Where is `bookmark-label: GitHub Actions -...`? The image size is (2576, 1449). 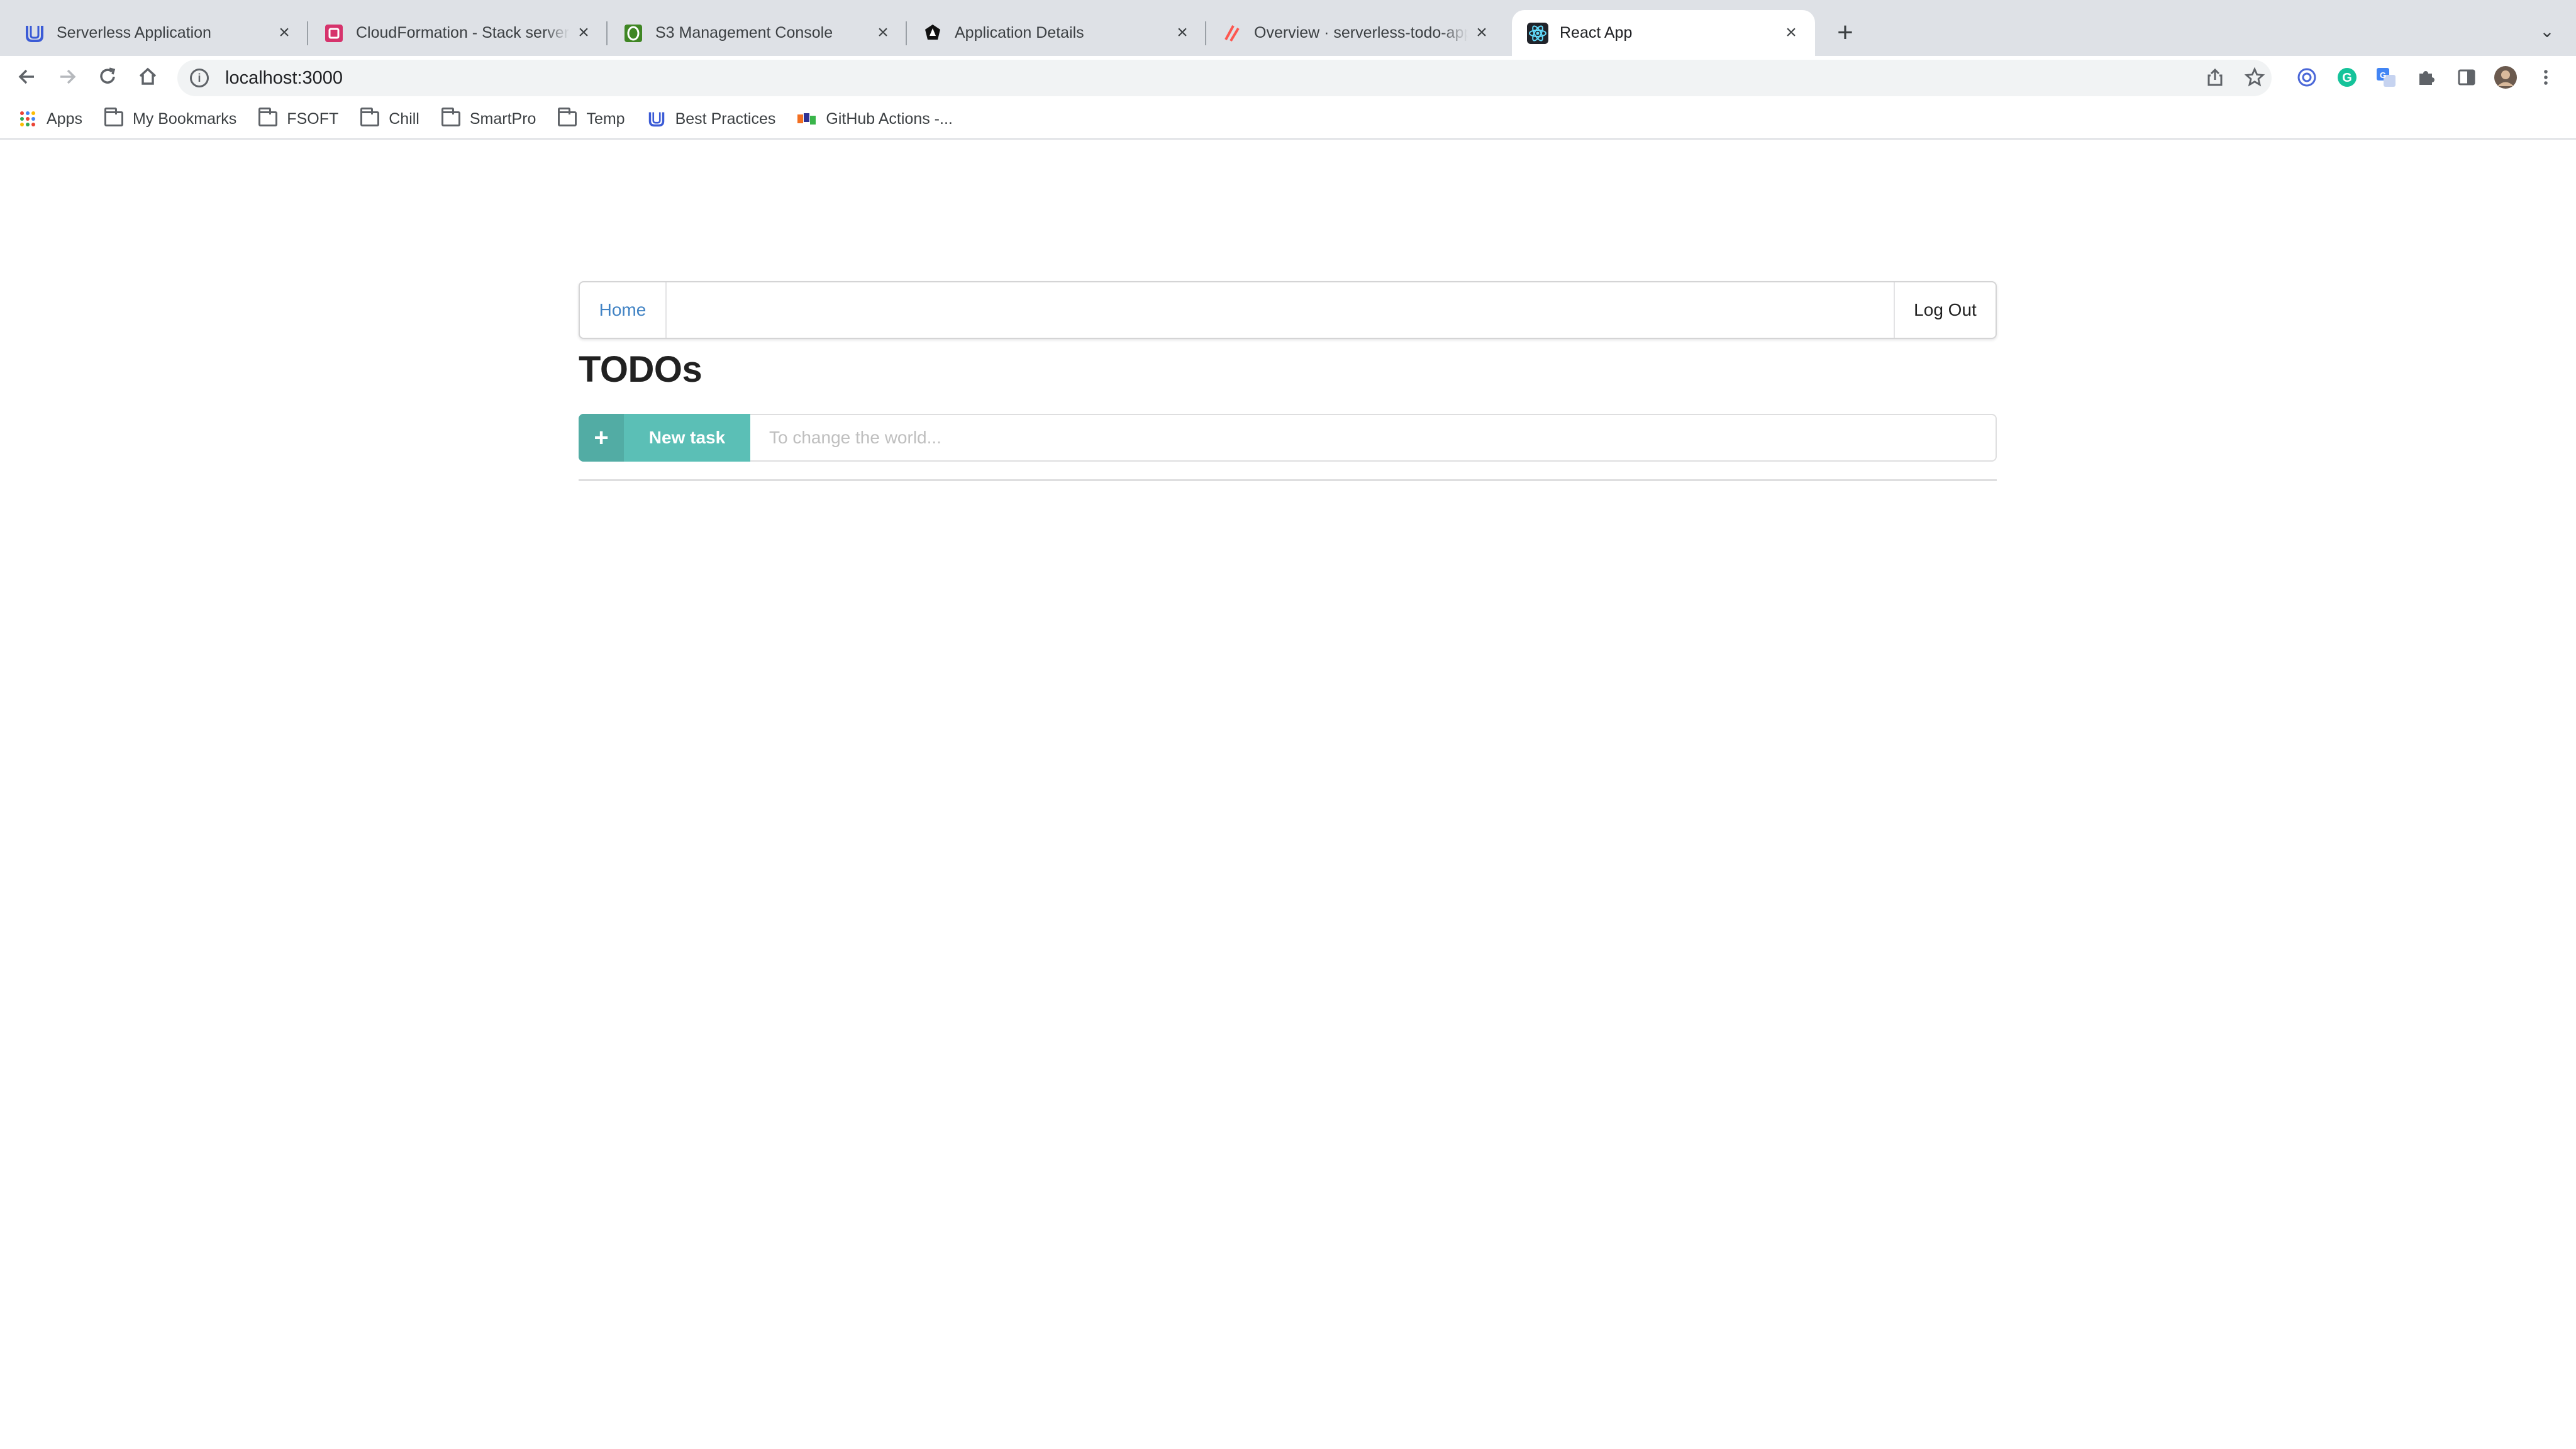
bookmark-label: GitHub Actions -... is located at coordinates (889, 118).